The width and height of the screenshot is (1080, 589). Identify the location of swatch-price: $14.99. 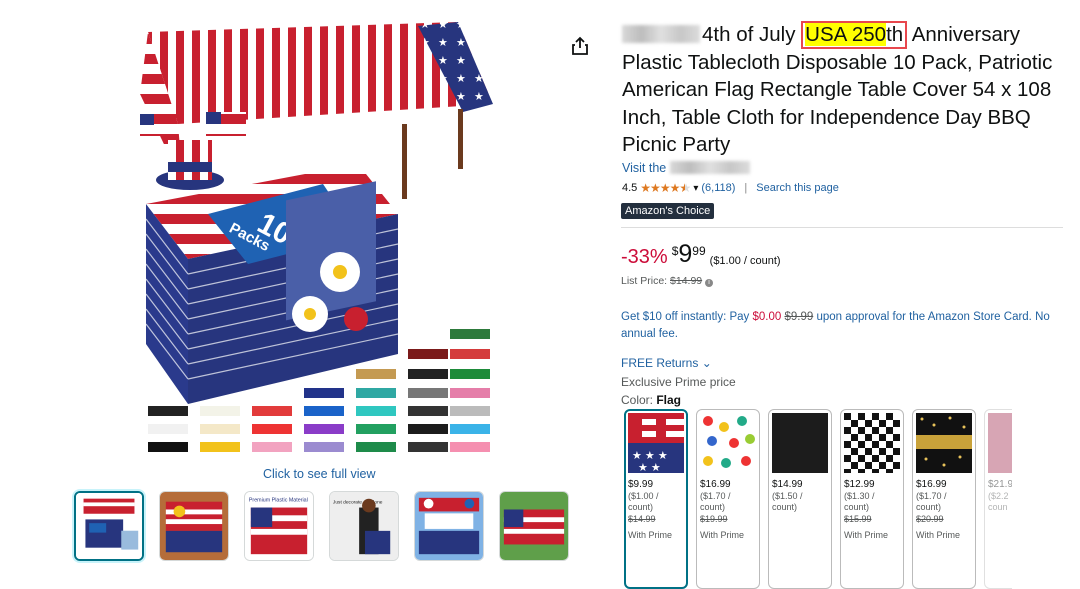
(787, 484).